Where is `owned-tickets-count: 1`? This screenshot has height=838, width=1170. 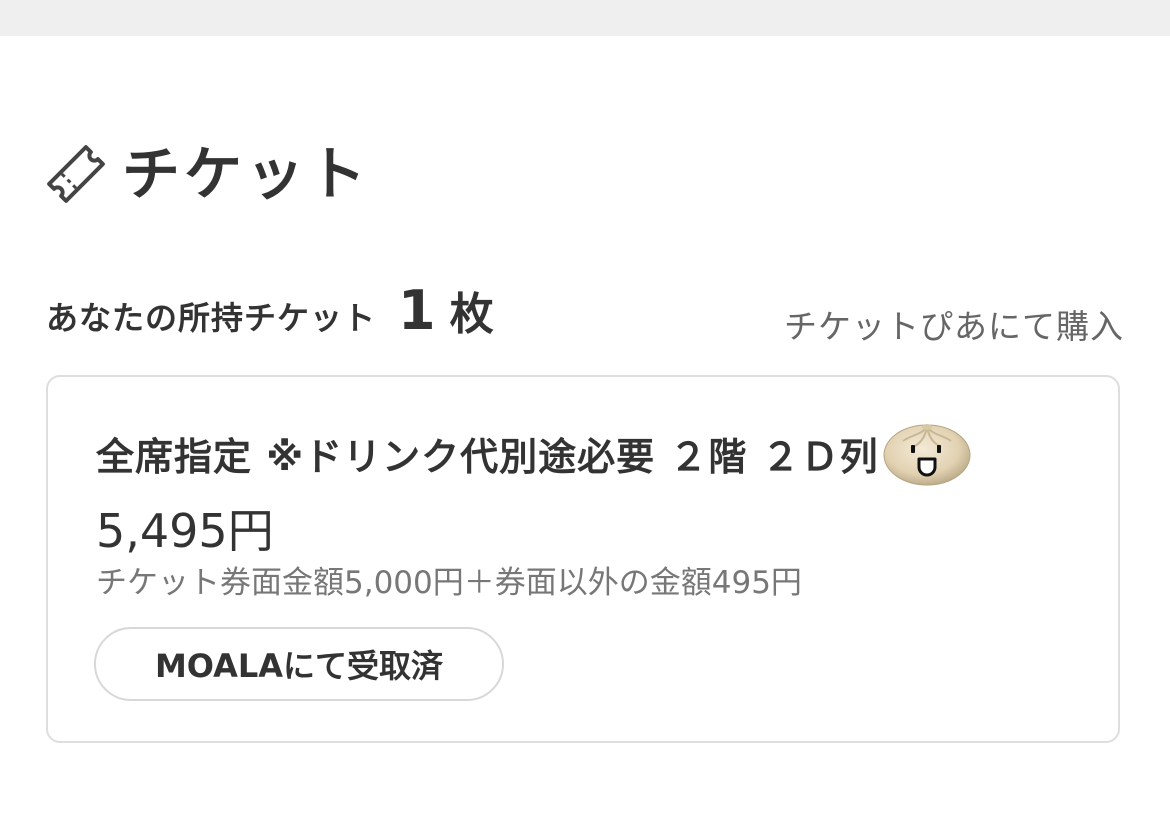
owned-tickets-count: 1 is located at coordinates (417, 310).